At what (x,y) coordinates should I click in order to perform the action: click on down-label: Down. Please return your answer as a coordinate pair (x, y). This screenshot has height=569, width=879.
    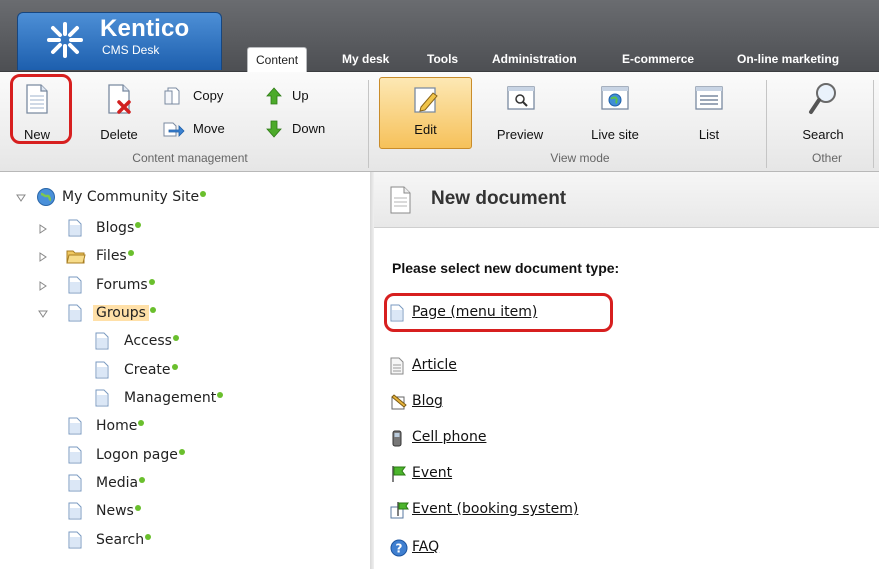
    Looking at the image, I should click on (309, 128).